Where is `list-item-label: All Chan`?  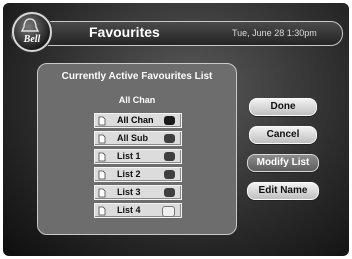 list-item-label: All Chan is located at coordinates (135, 120).